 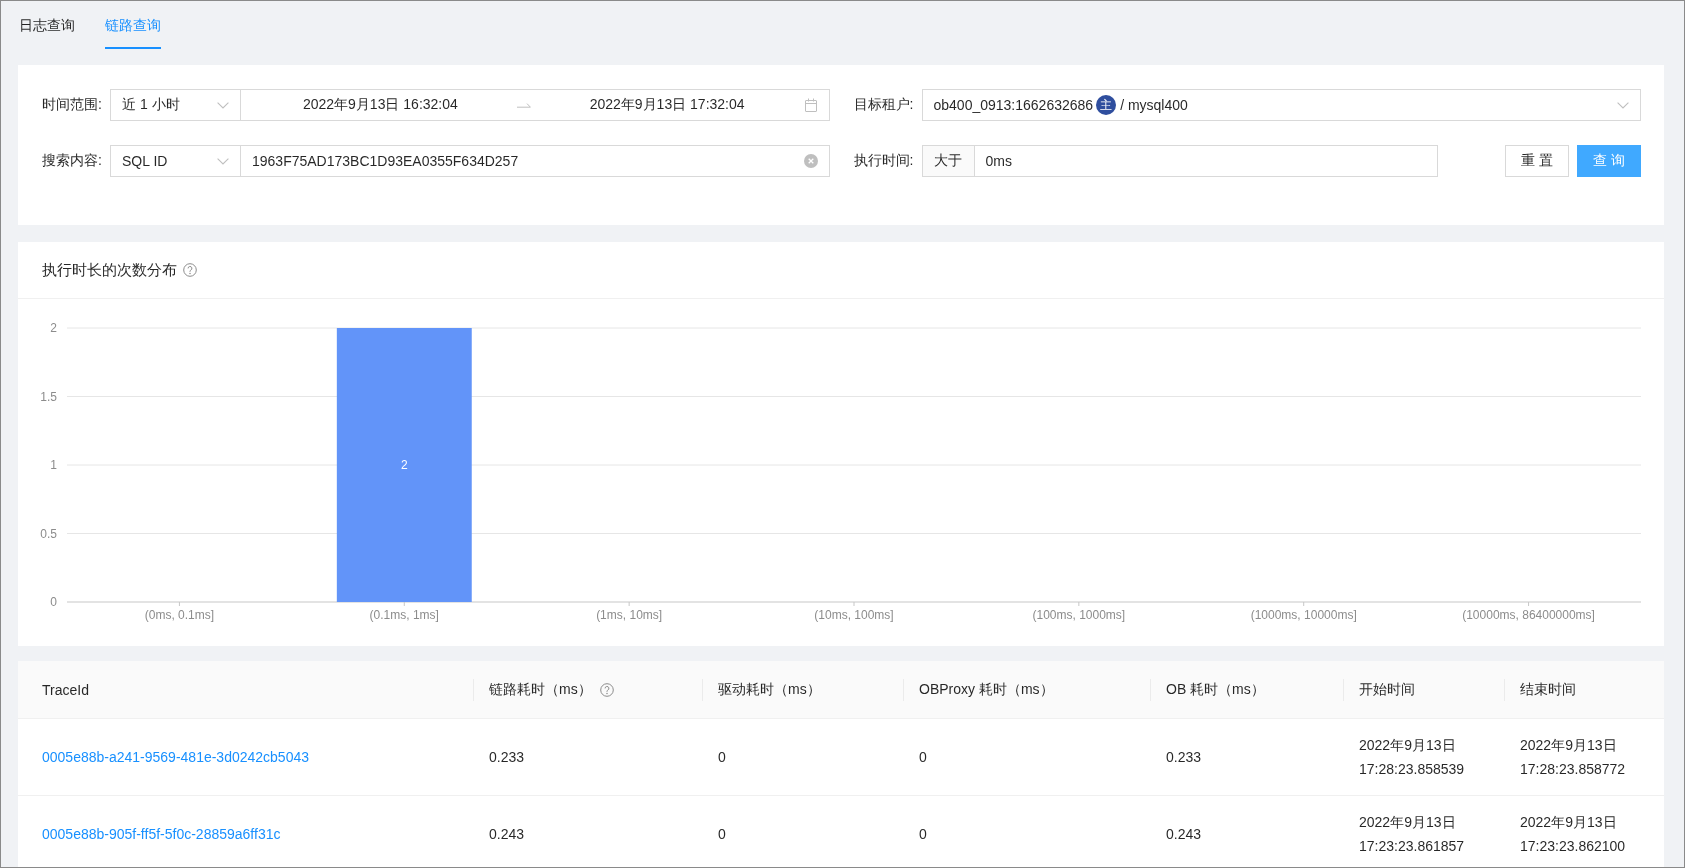 What do you see at coordinates (72, 105) in the screenshot?
I see `form-label: 时间范围:` at bounding box center [72, 105].